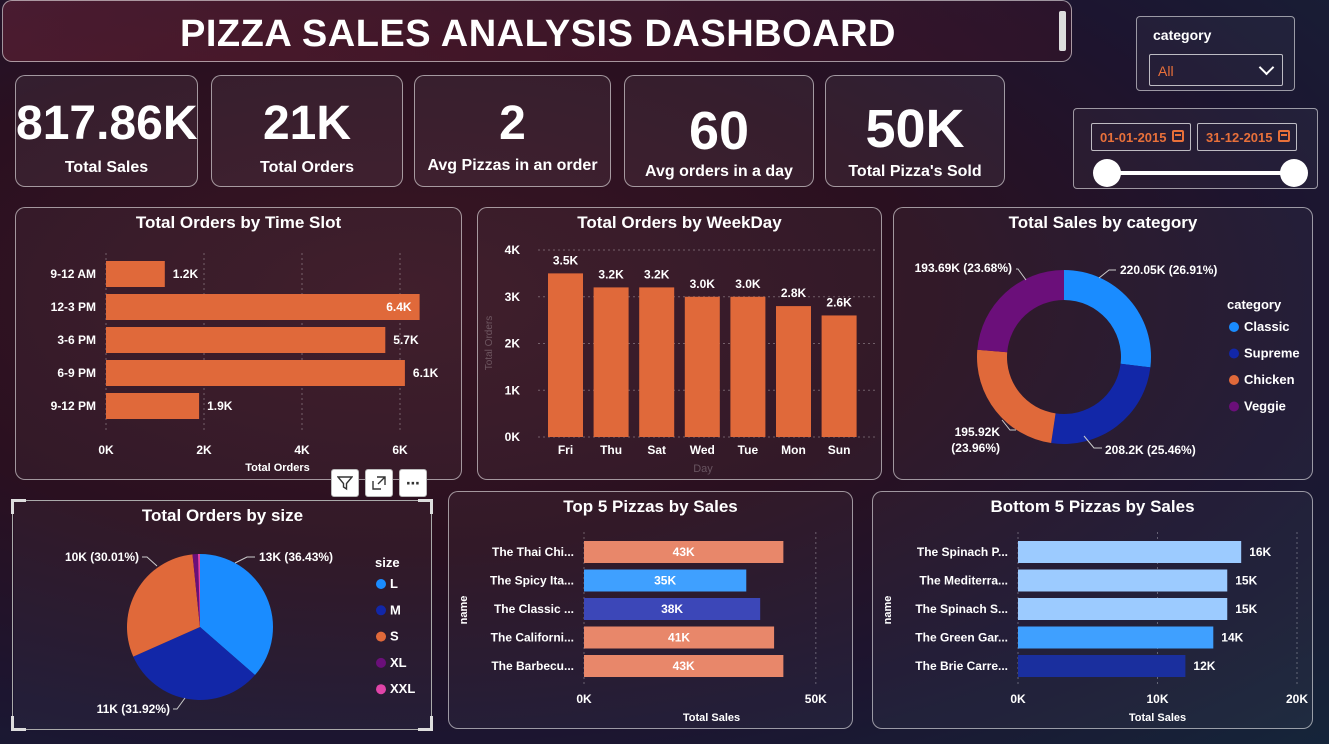 The image size is (1329, 744). What do you see at coordinates (222, 615) in the screenshot?
I see `visual-selection-frame` at bounding box center [222, 615].